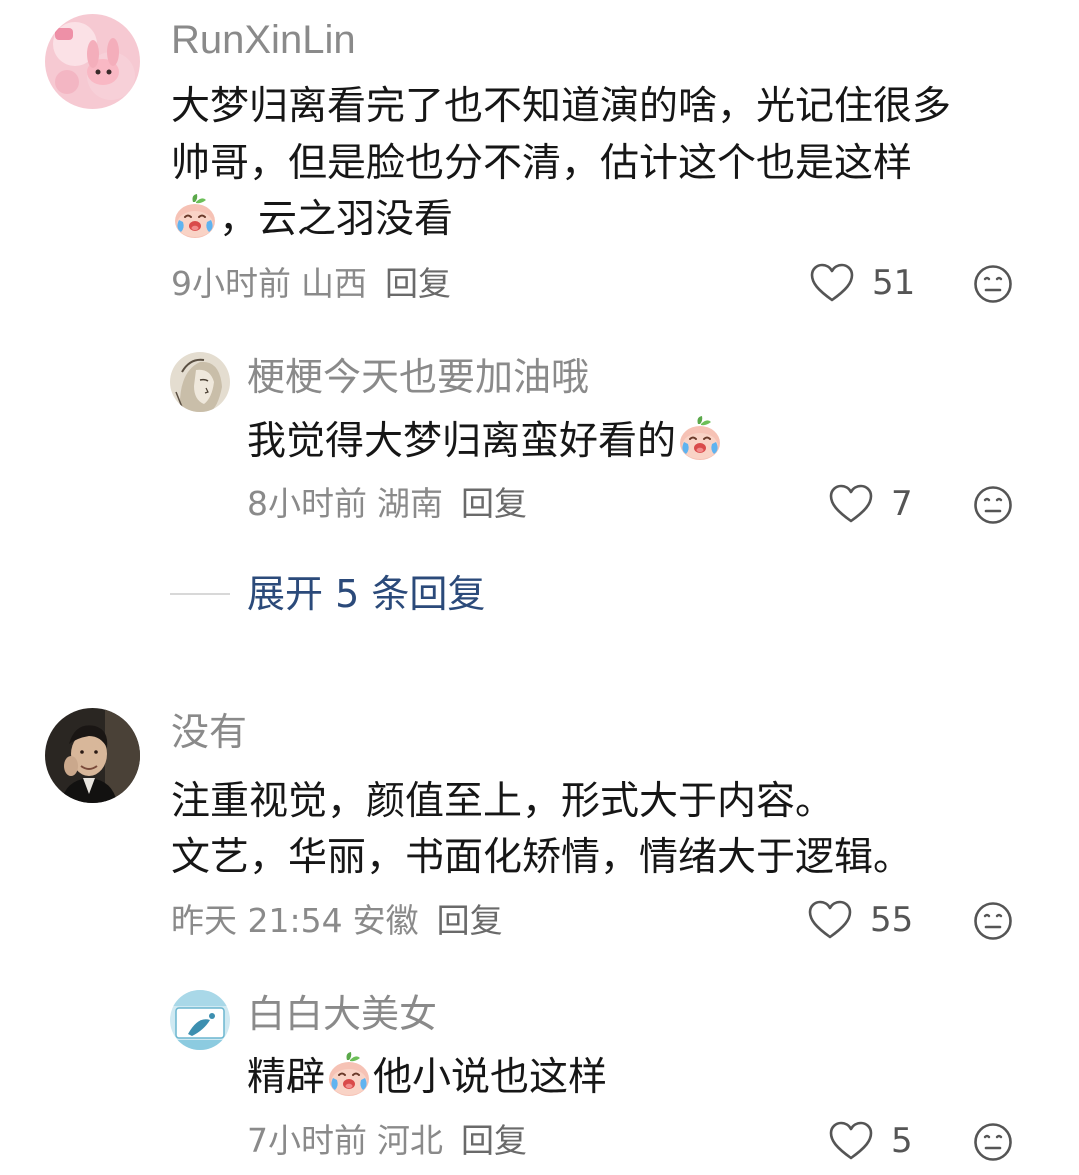 The width and height of the screenshot is (1079, 1175). I want to click on comment-location: 山西, so click(334, 283).